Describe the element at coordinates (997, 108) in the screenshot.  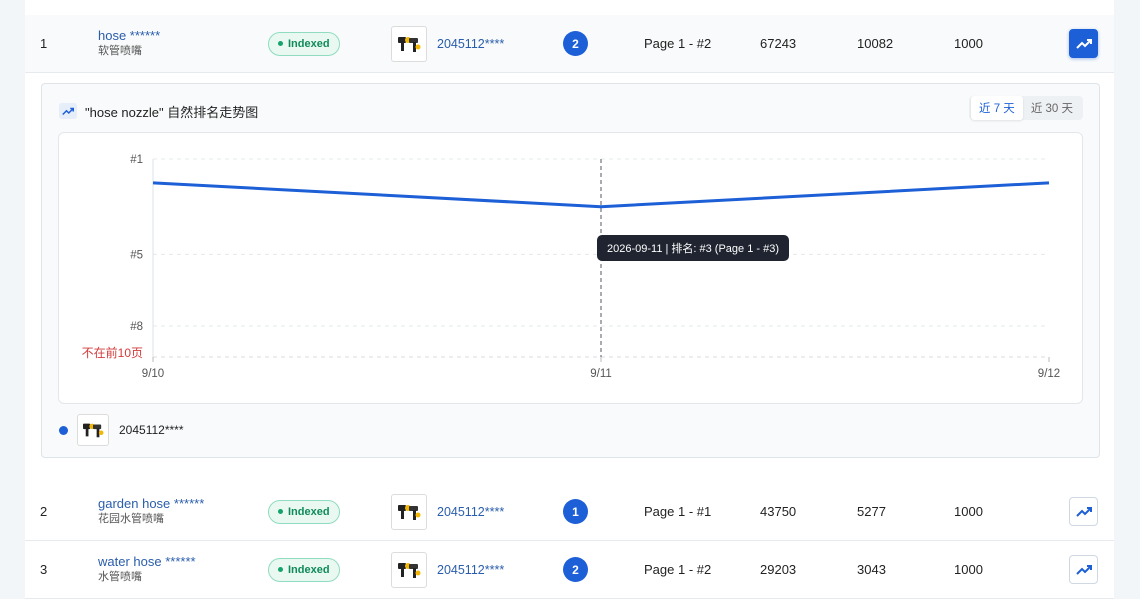
I see `range-7-days-button: 近 7 天` at that location.